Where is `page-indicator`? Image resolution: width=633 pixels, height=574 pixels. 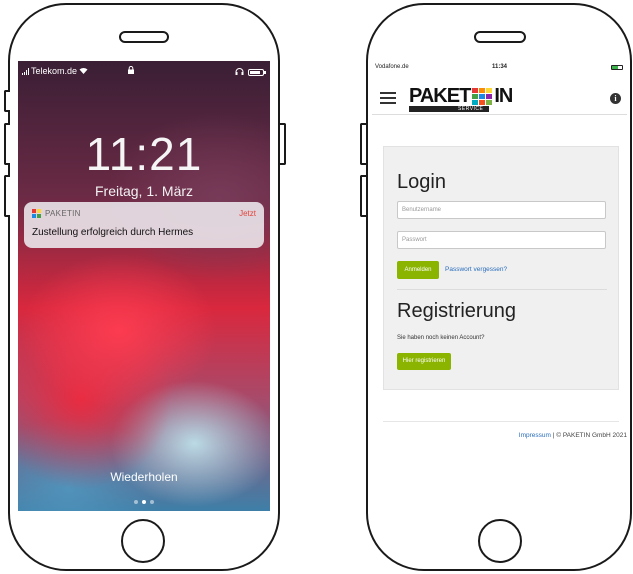
page-indicator is located at coordinates (144, 502).